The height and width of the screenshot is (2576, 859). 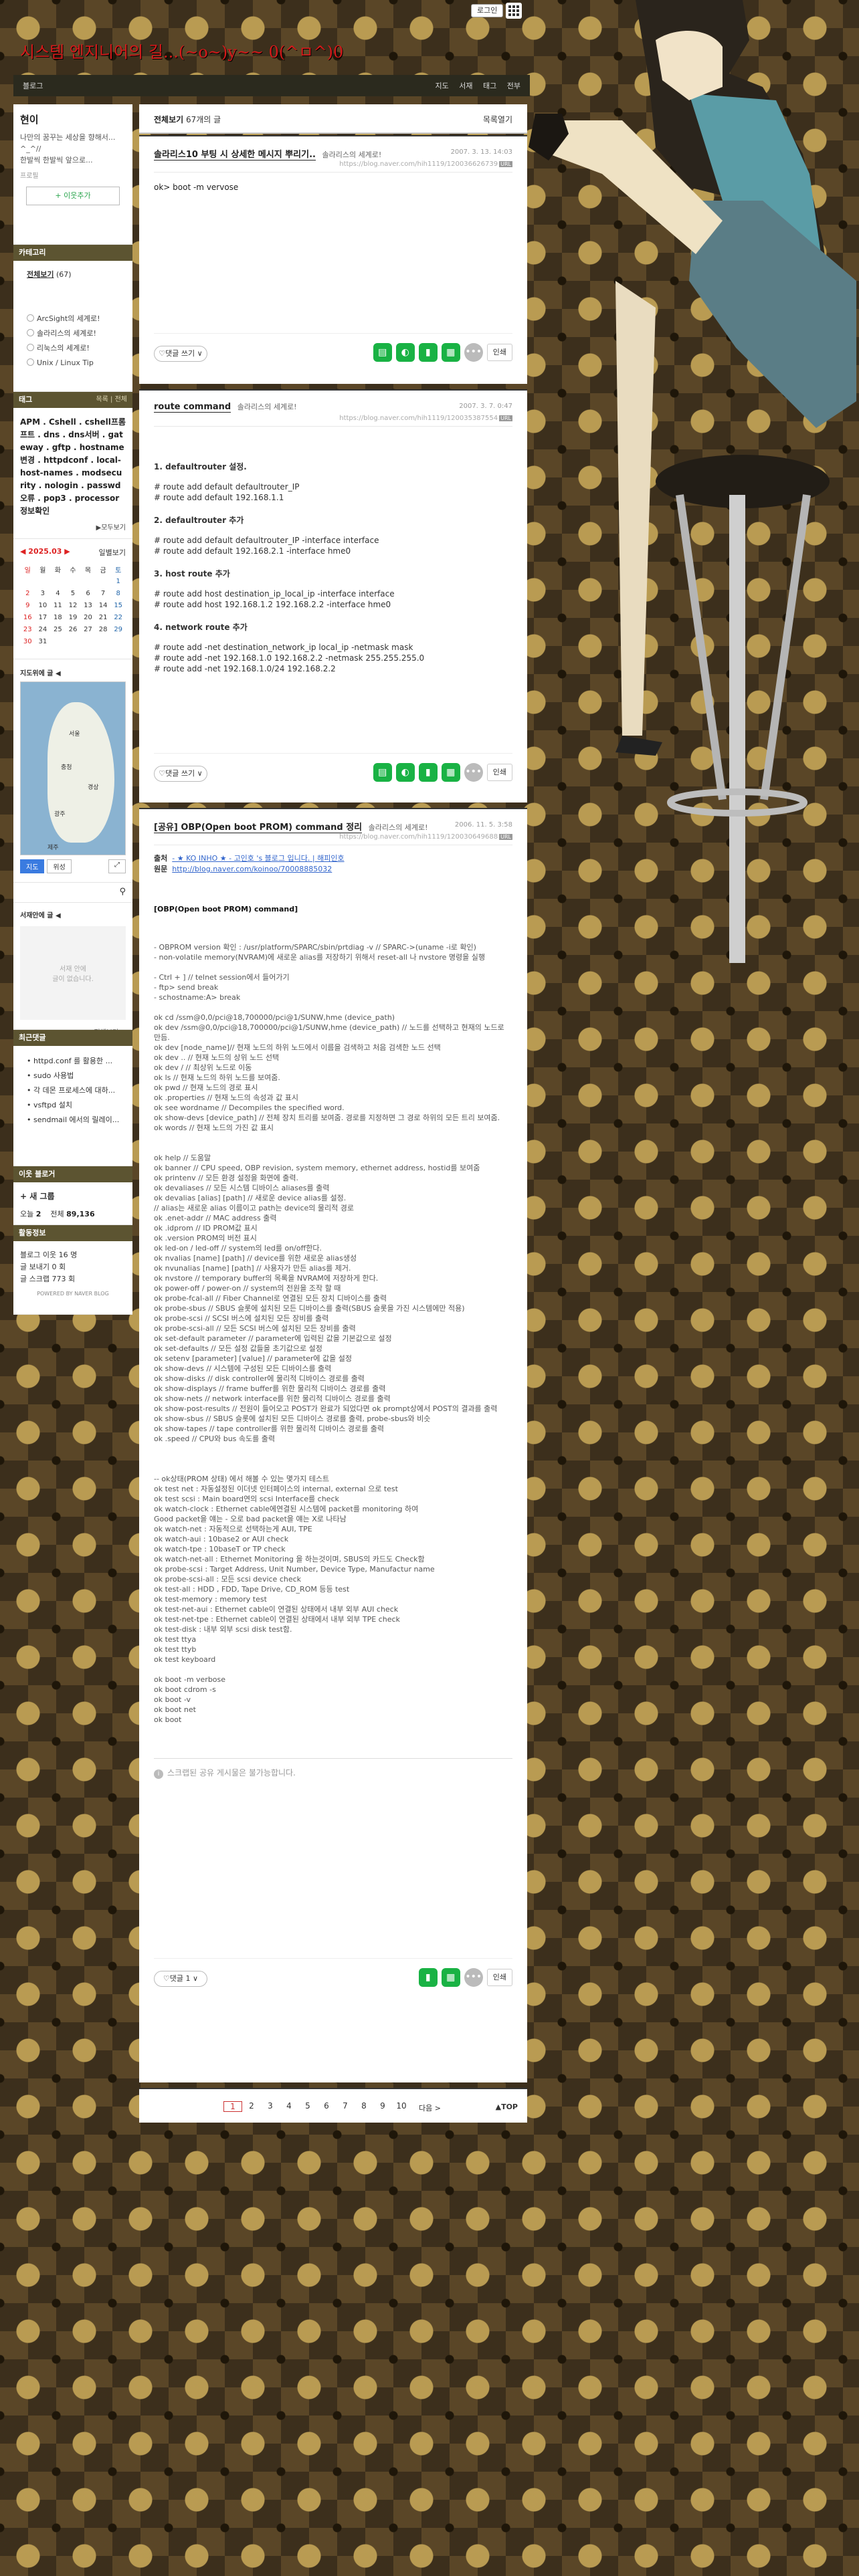 What do you see at coordinates (32, 866) in the screenshot?
I see `map-view-button: 지도` at bounding box center [32, 866].